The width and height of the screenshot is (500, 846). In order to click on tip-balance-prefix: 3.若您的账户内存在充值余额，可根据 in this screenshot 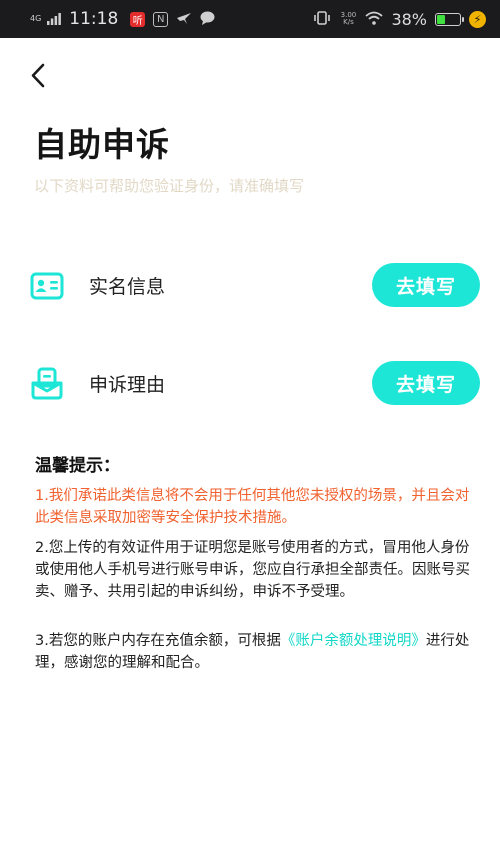, I will do `click(158, 641)`.